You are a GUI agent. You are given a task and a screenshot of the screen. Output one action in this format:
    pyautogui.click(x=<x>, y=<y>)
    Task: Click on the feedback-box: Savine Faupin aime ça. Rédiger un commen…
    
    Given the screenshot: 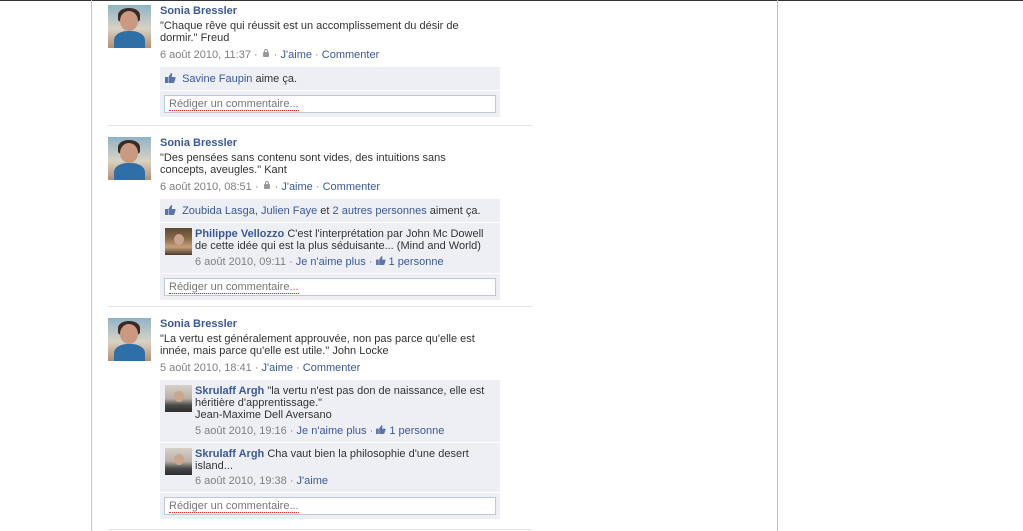 What is the action you would take?
    pyautogui.click(x=330, y=92)
    